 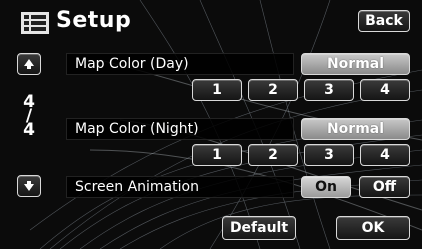 What do you see at coordinates (385, 155) in the screenshot?
I see `map-color-night-option-4: 4` at bounding box center [385, 155].